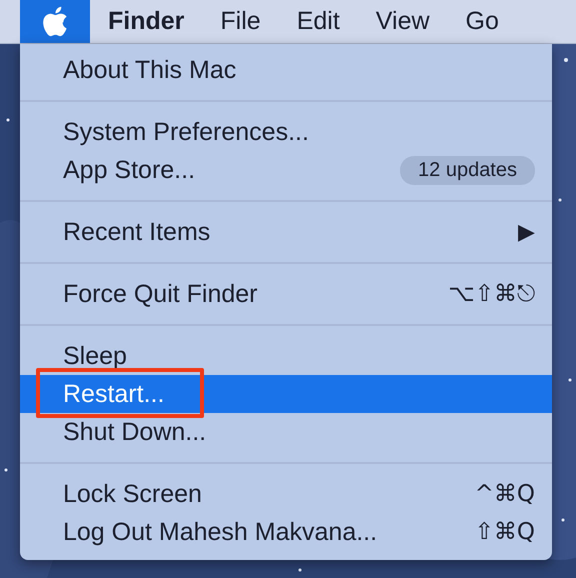 This screenshot has width=576, height=578. I want to click on menu-bar-item: Edit, so click(318, 21).